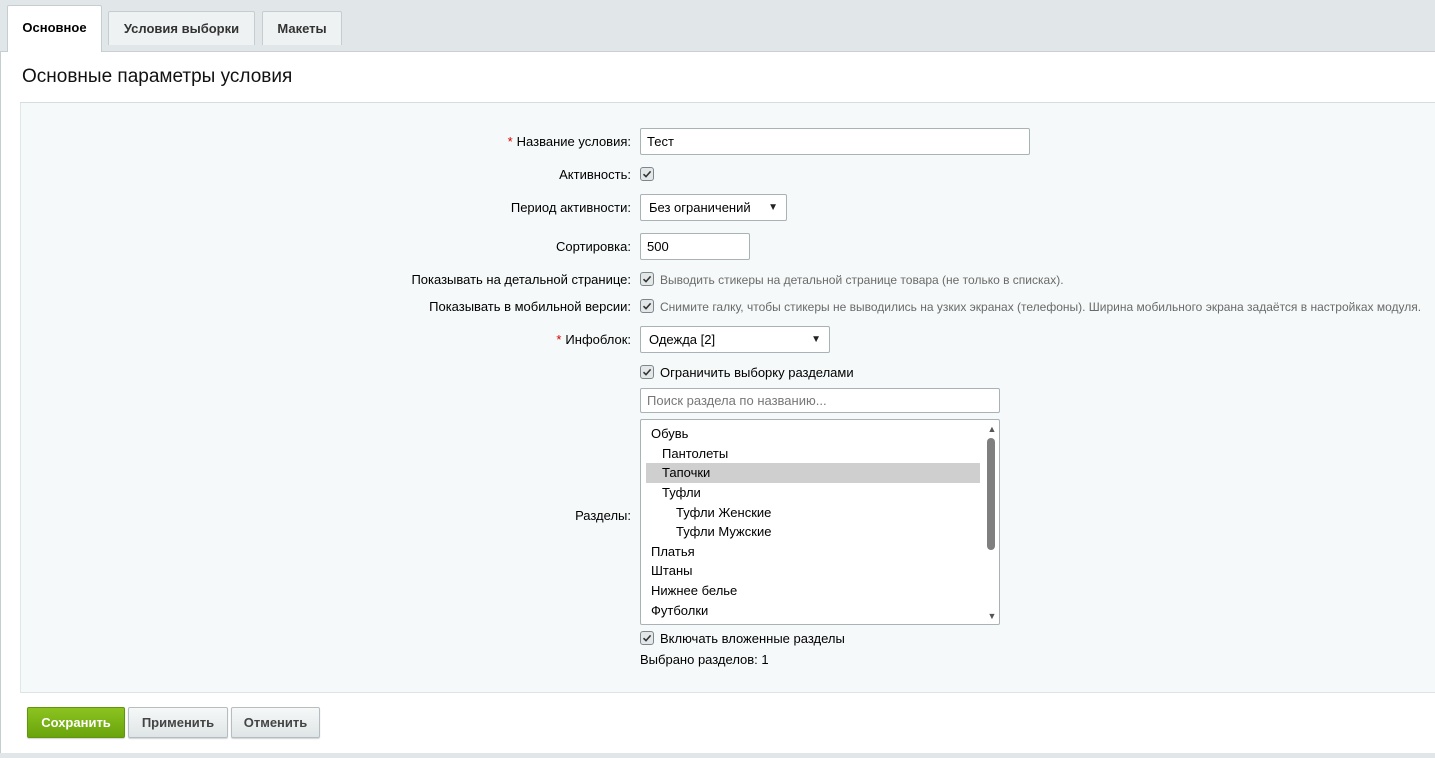 This screenshot has width=1435, height=758. I want to click on period-label: Период активности:, so click(570, 207).